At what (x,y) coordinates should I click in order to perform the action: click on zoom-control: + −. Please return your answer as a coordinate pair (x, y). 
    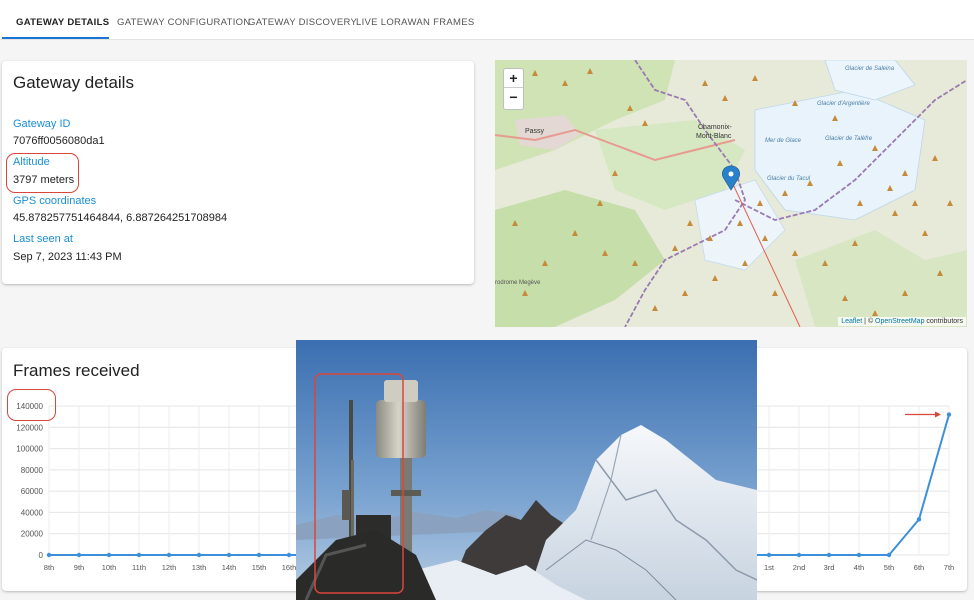
    Looking at the image, I should click on (513, 89).